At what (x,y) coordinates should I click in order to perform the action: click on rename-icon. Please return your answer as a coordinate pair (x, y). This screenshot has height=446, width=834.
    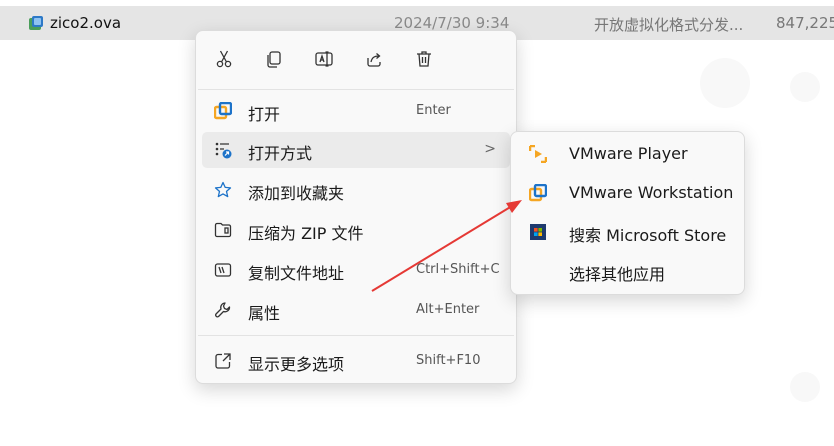
    Looking at the image, I should click on (324, 59).